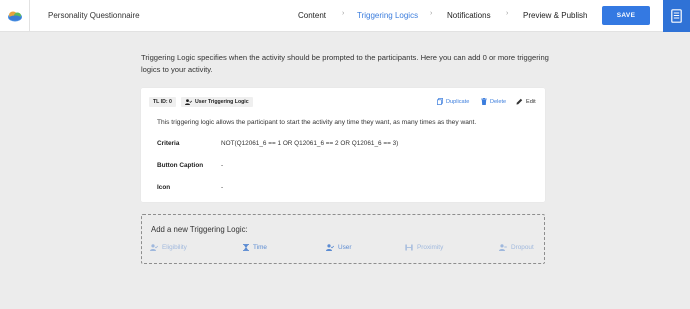 The height and width of the screenshot is (309, 690). What do you see at coordinates (440, 101) in the screenshot?
I see `copy-icon` at bounding box center [440, 101].